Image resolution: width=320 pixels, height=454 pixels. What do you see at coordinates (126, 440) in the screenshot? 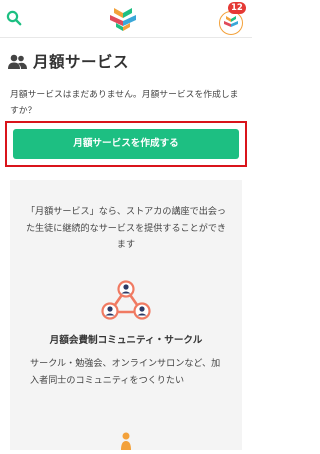
I see `next-feature-icon` at bounding box center [126, 440].